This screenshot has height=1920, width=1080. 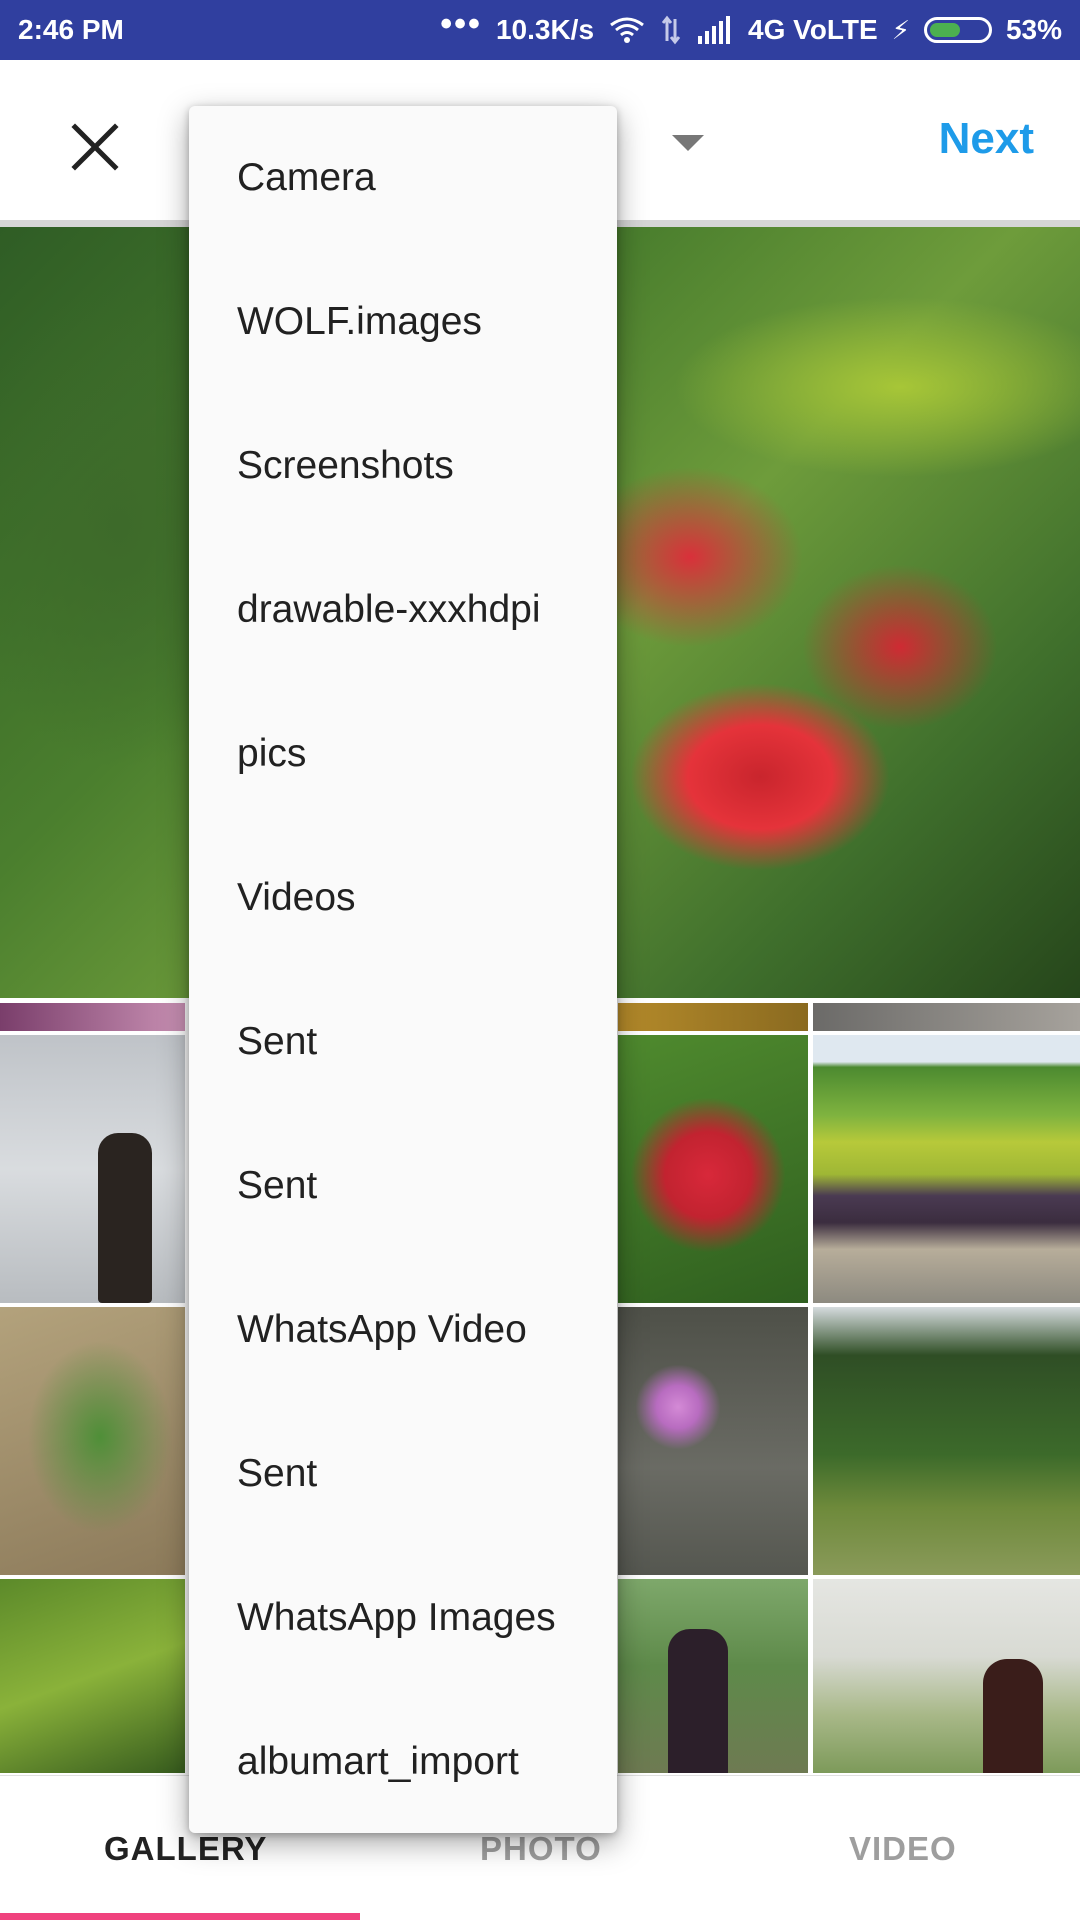 I want to click on tab-gallery: GALLERY, so click(x=185, y=1849).